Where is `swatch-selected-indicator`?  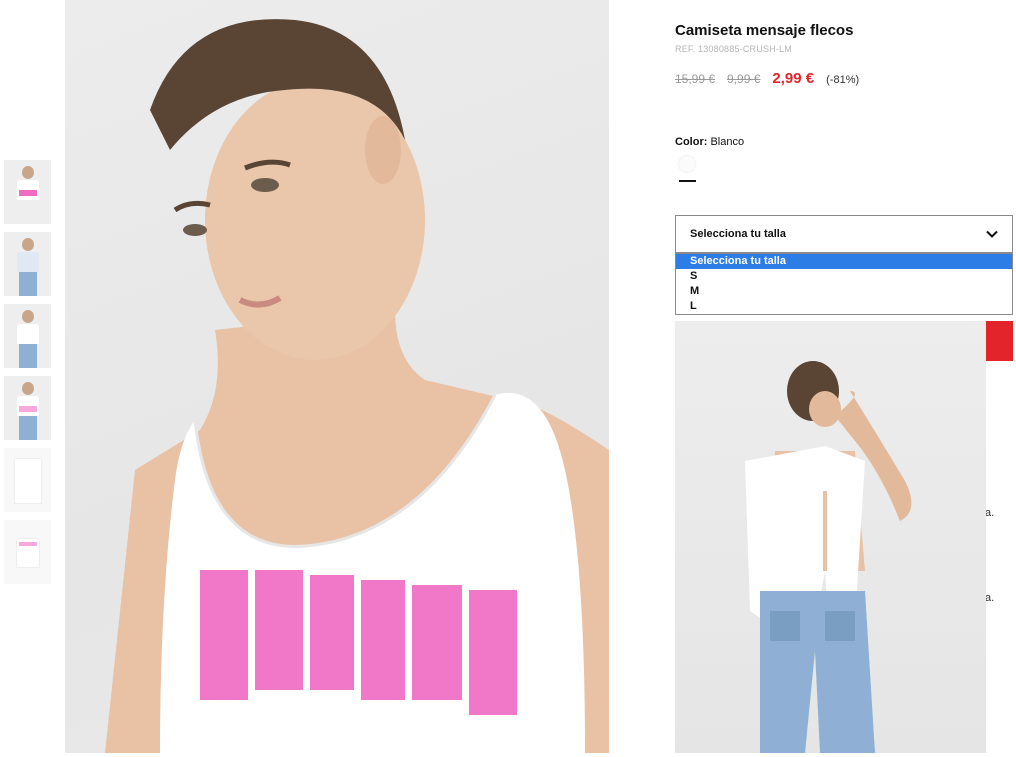 swatch-selected-indicator is located at coordinates (687, 181).